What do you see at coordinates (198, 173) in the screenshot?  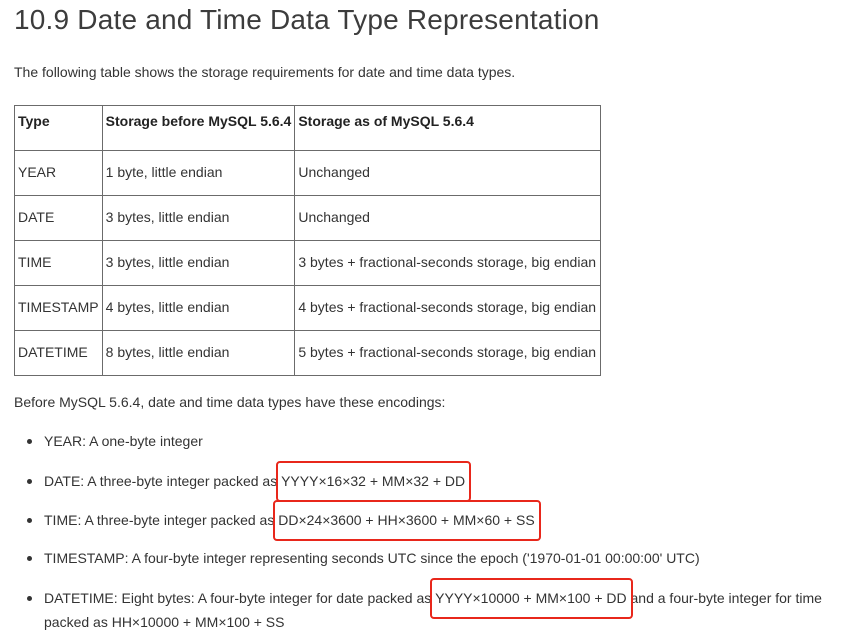 I see `cell-storage-before: 1 byte, little endian` at bounding box center [198, 173].